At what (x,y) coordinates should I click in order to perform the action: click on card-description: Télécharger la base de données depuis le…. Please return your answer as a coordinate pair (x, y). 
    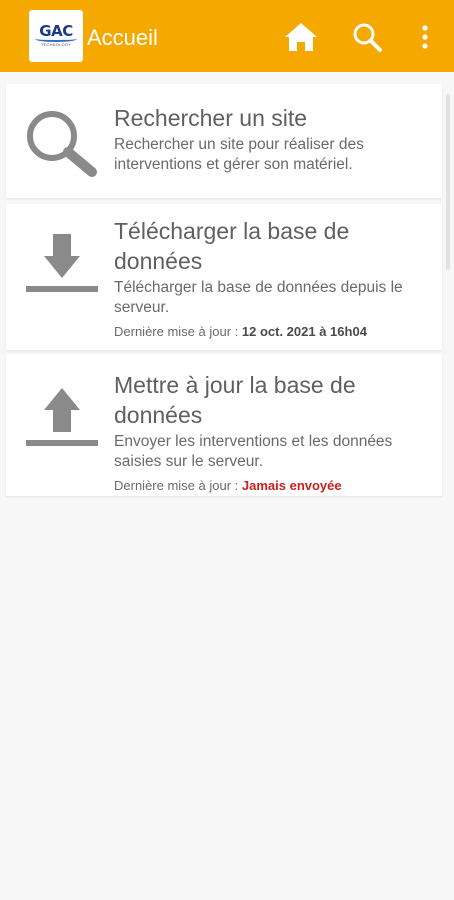
    Looking at the image, I should click on (258, 297).